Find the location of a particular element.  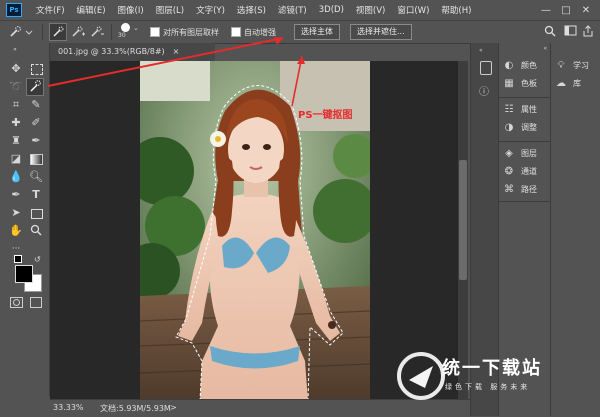

panel-layers: ◈ 图层 is located at coordinates (520, 153).